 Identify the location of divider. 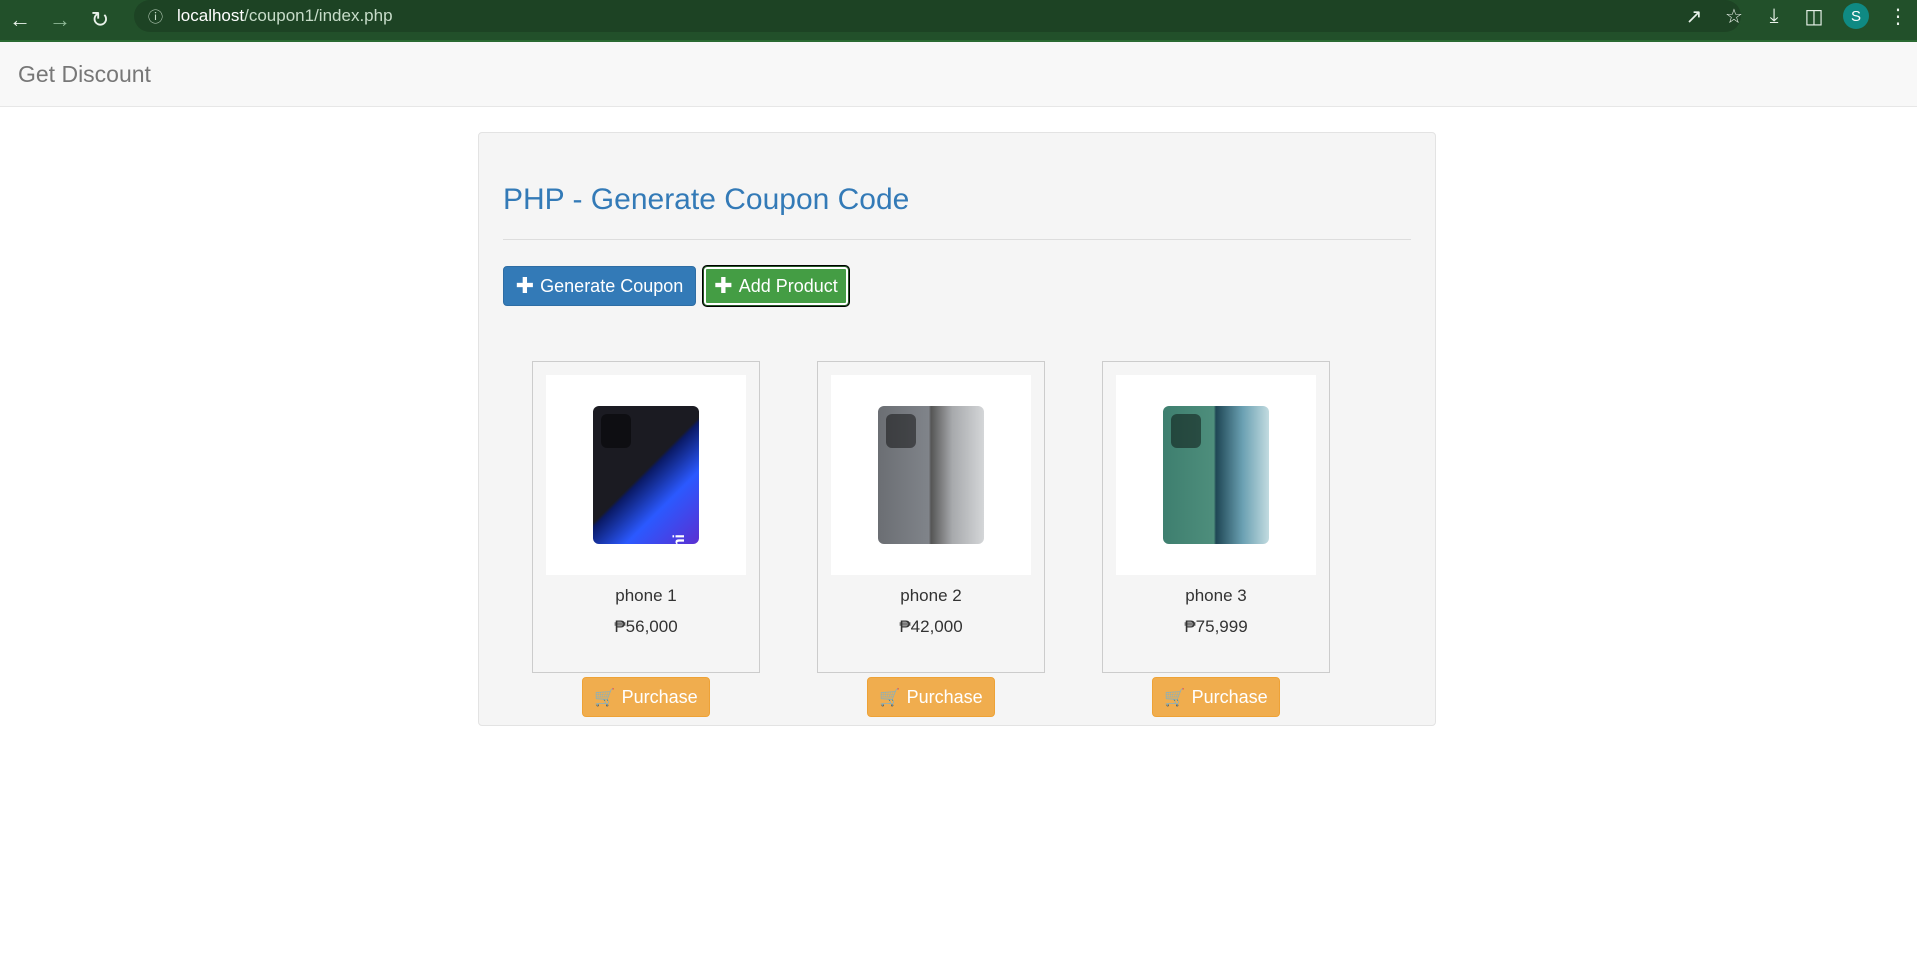
(957, 239).